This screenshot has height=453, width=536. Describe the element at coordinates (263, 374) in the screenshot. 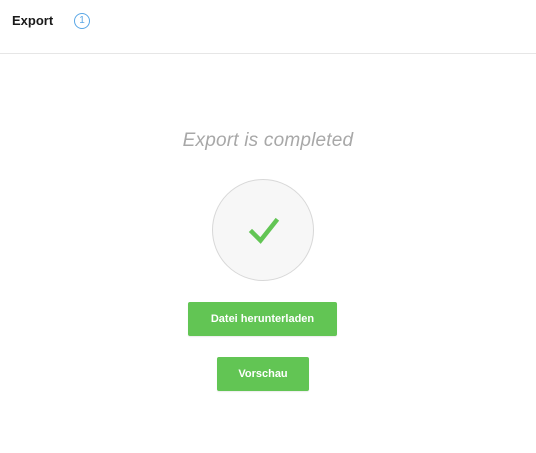

I see `preview-button: Vorschau` at that location.